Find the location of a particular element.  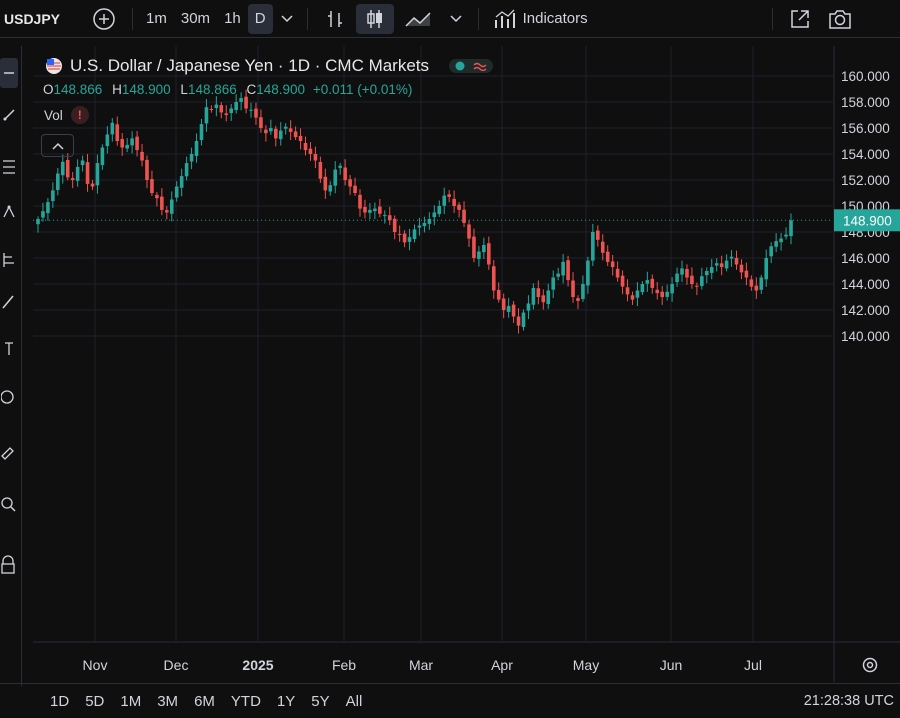

fib-tool-icon is located at coordinates (9, 167).